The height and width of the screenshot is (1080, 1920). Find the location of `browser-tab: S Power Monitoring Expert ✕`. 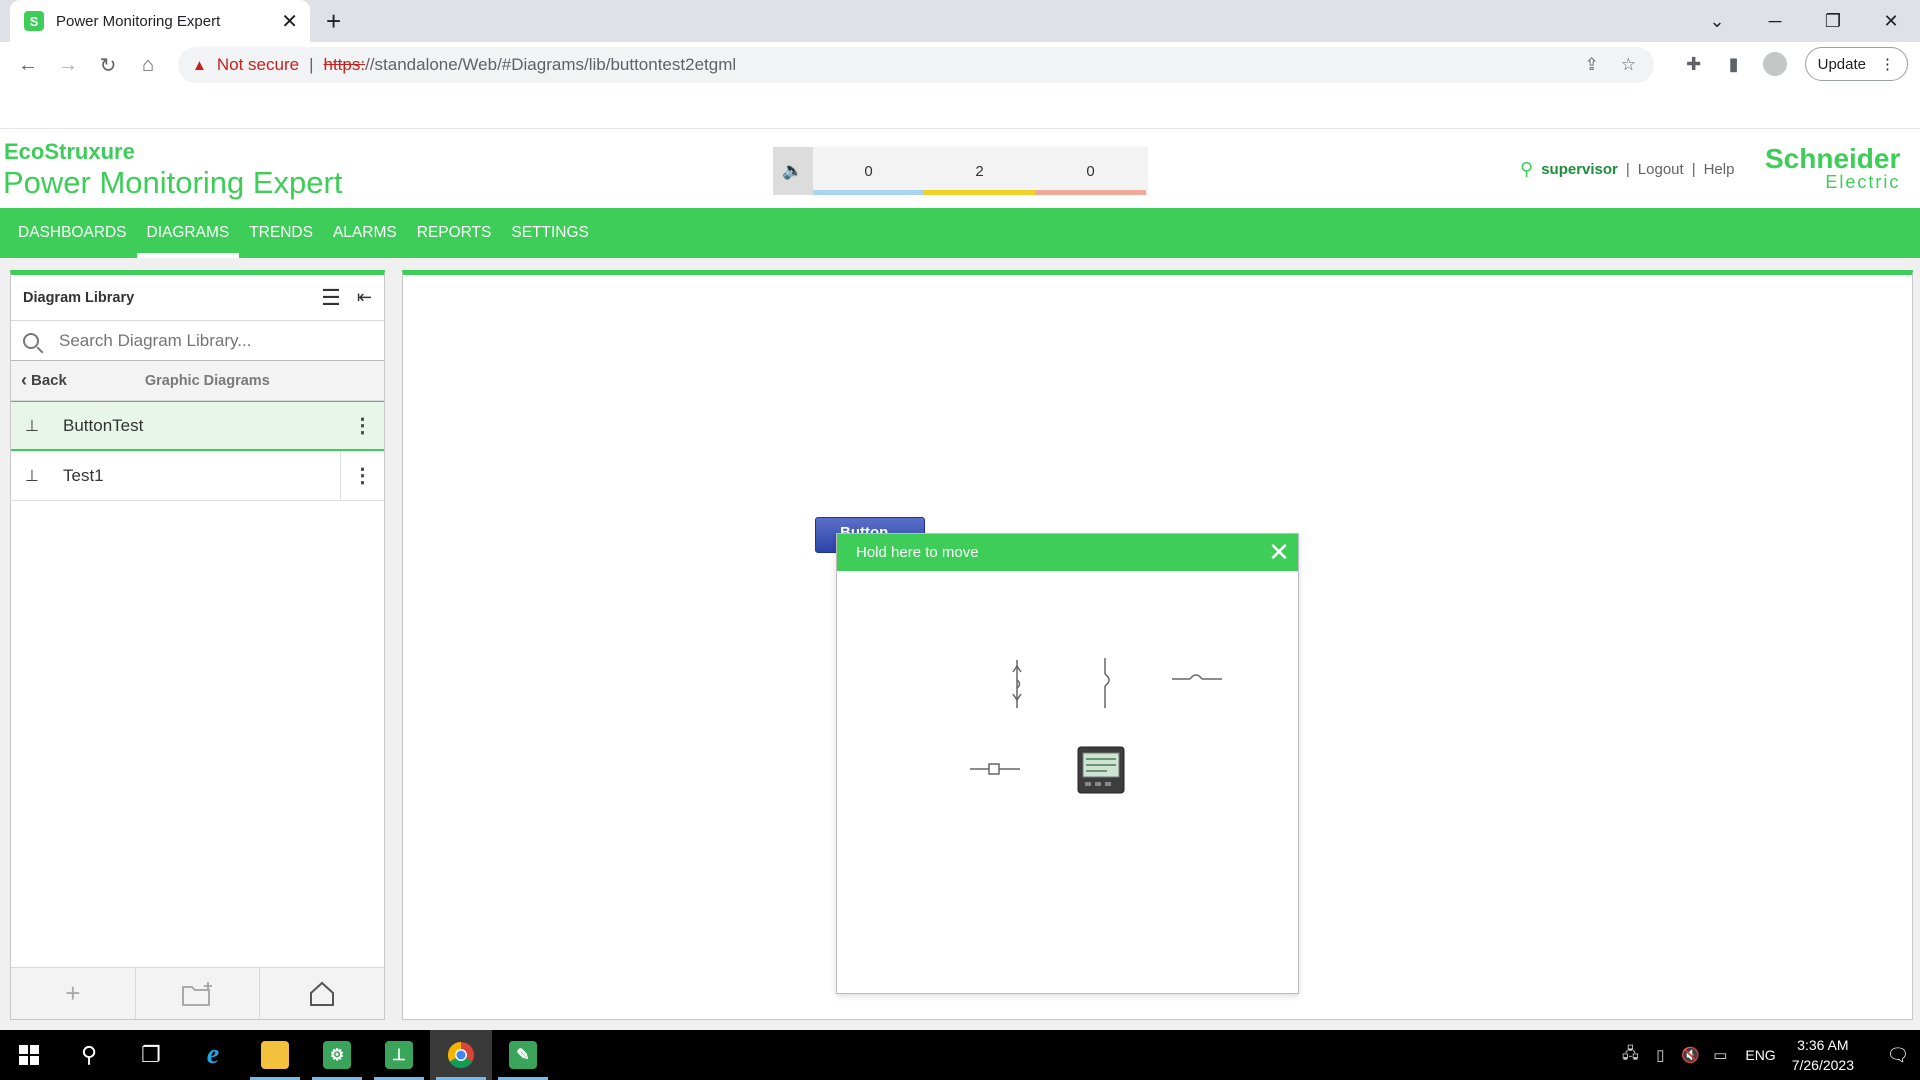

browser-tab: S Power Monitoring Expert ✕ is located at coordinates (160, 21).